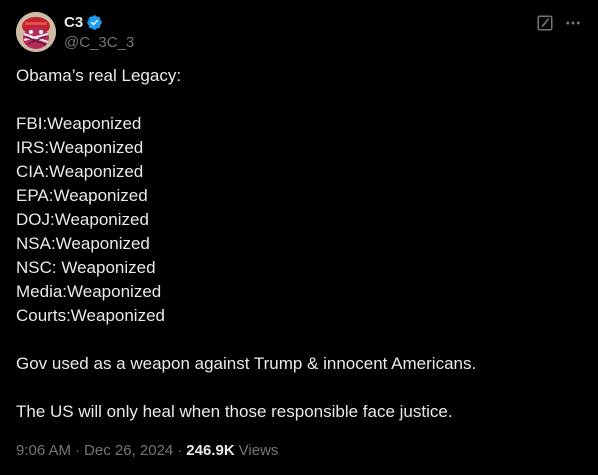  I want to click on display-name-row: C3, so click(99, 22).